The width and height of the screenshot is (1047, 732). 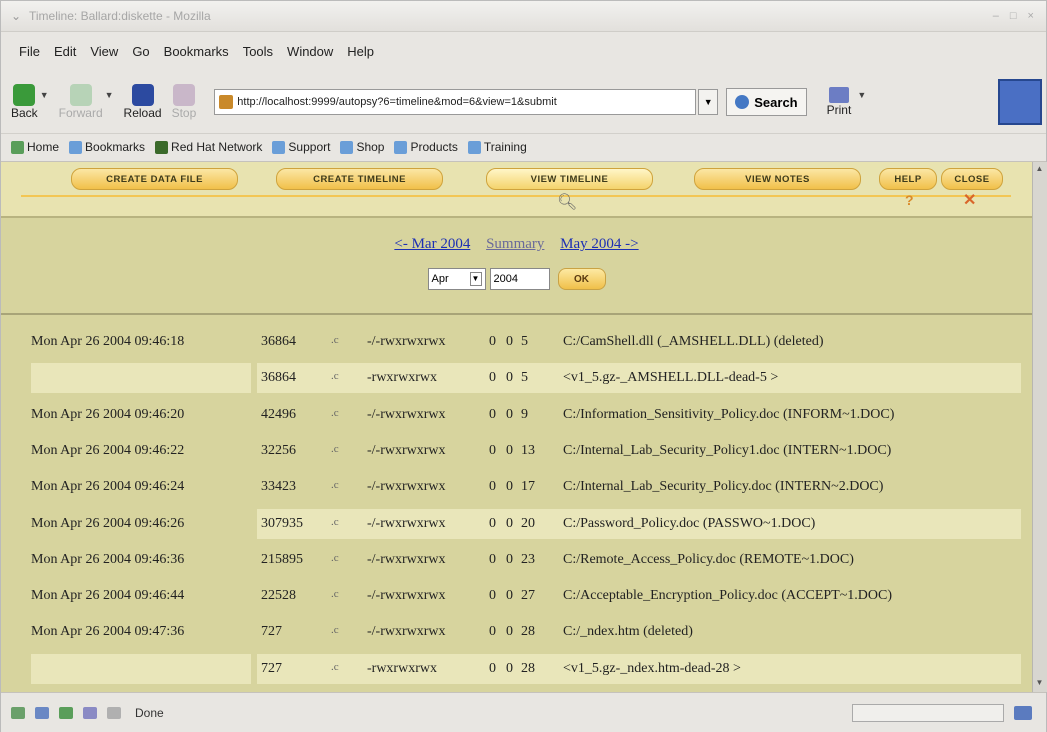 I want to click on print-button: Print, so click(x=839, y=102).